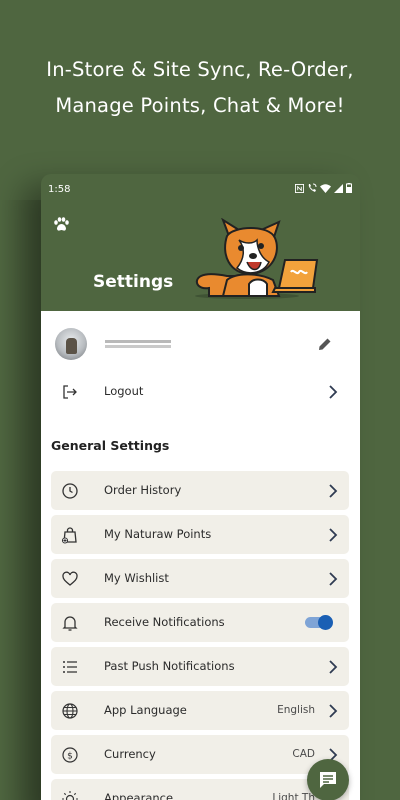  I want to click on page-title: Settings, so click(133, 282).